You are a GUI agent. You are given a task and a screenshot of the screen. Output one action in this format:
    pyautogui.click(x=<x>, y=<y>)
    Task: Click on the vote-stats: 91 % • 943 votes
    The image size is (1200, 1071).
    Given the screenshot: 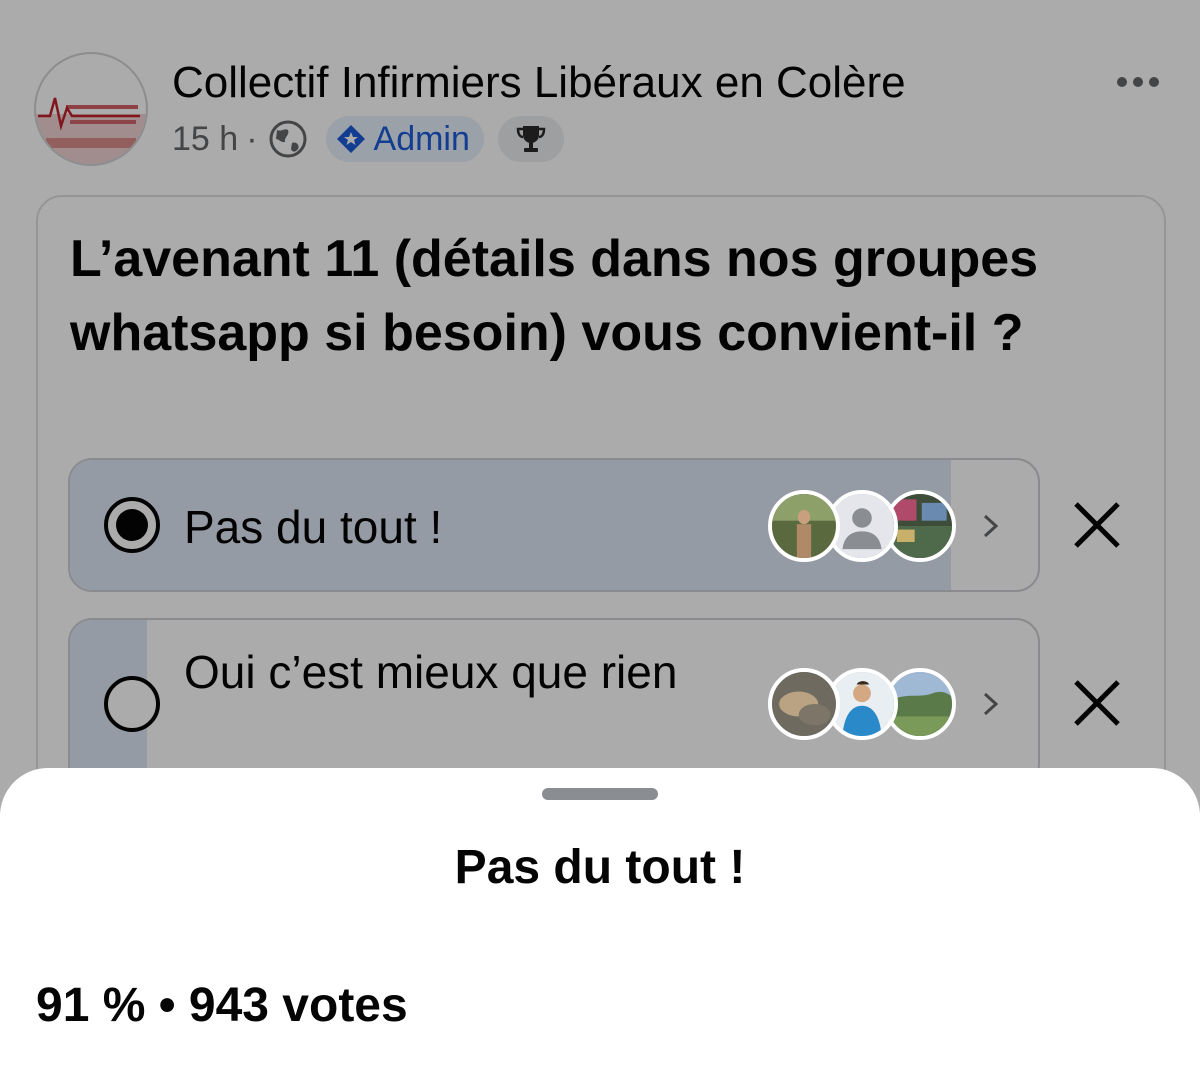 What is the action you would take?
    pyautogui.click(x=222, y=1005)
    